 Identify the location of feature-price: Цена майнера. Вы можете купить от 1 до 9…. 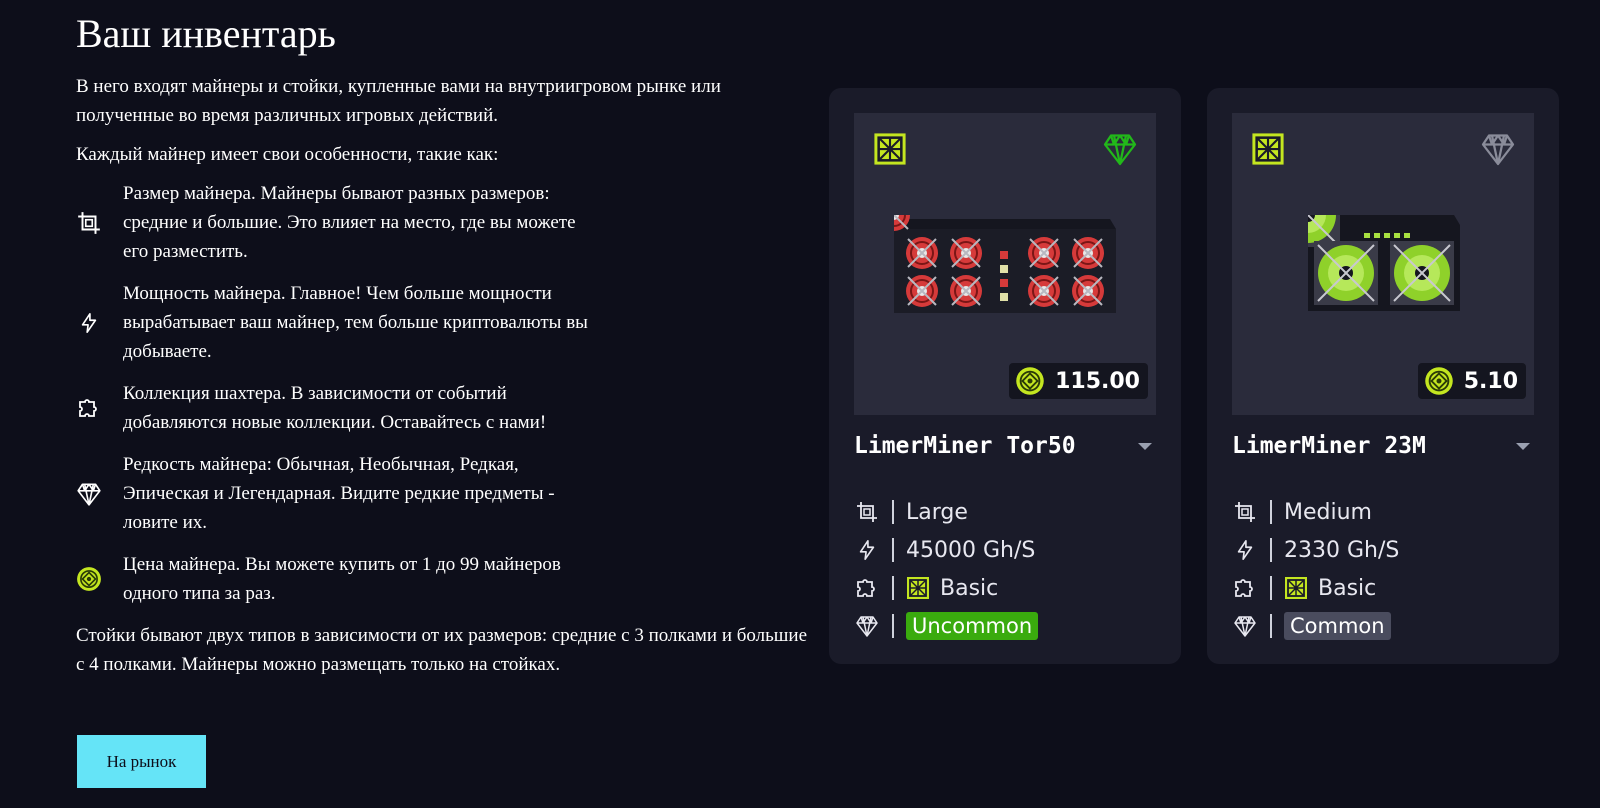
(446, 579).